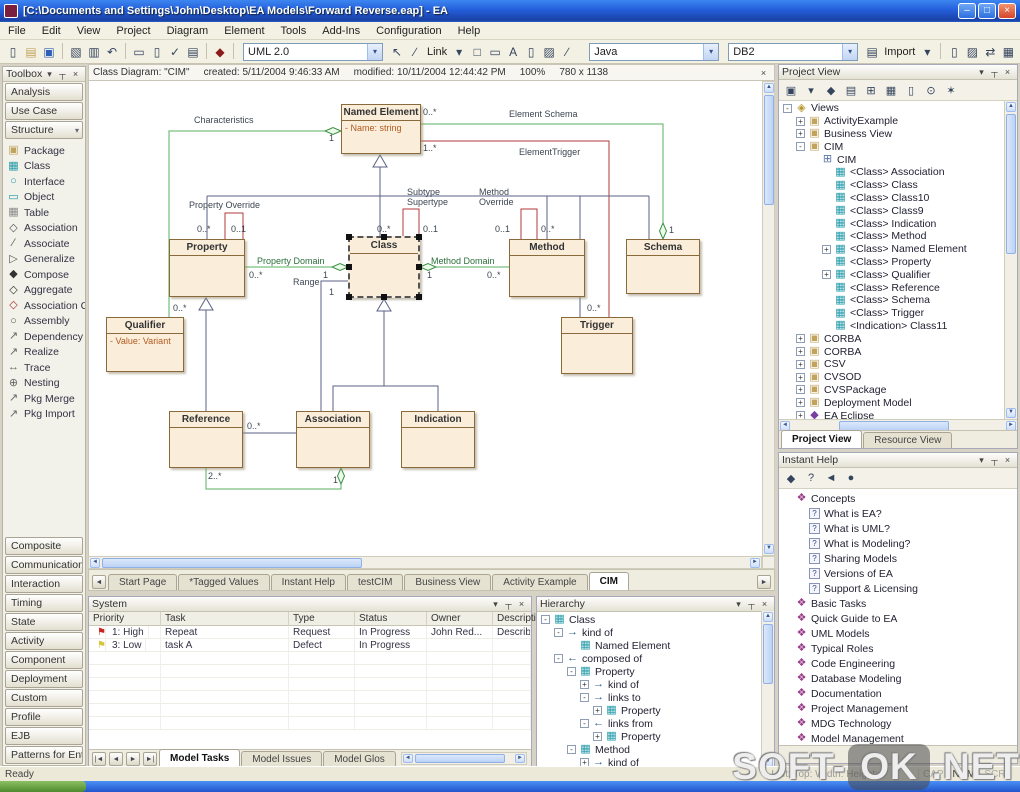  What do you see at coordinates (763, 73) in the screenshot?
I see `diagram-close-icon: ×` at bounding box center [763, 73].